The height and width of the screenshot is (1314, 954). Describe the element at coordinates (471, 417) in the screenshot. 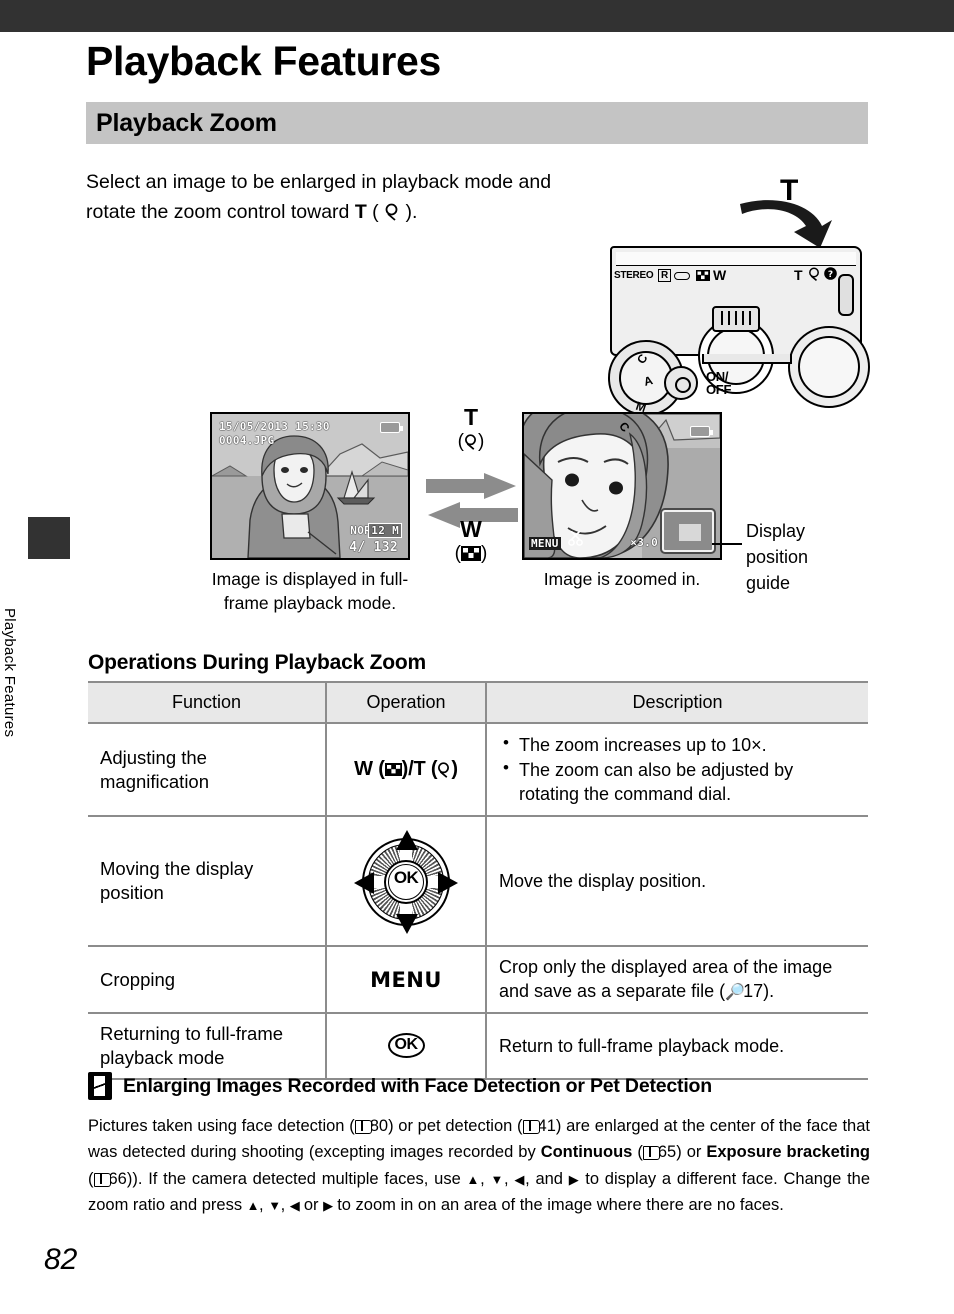

I see `tele-letter: T` at that location.